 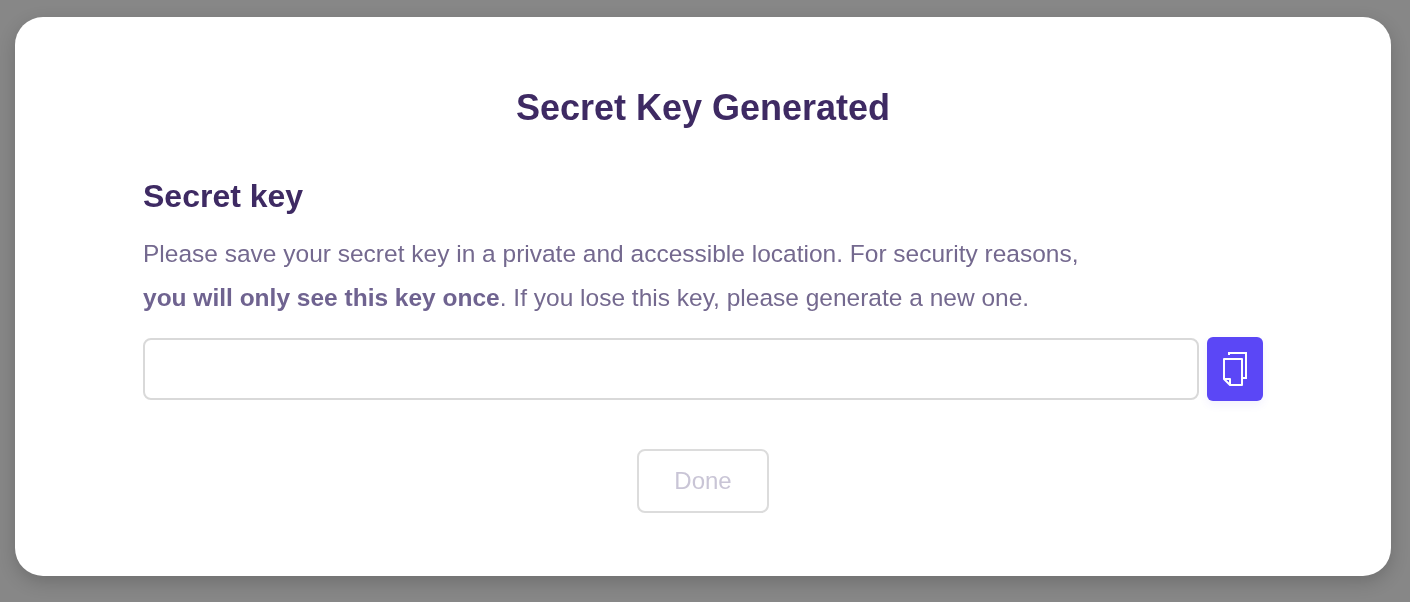 What do you see at coordinates (224, 196) in the screenshot?
I see `section-heading: Secret key` at bounding box center [224, 196].